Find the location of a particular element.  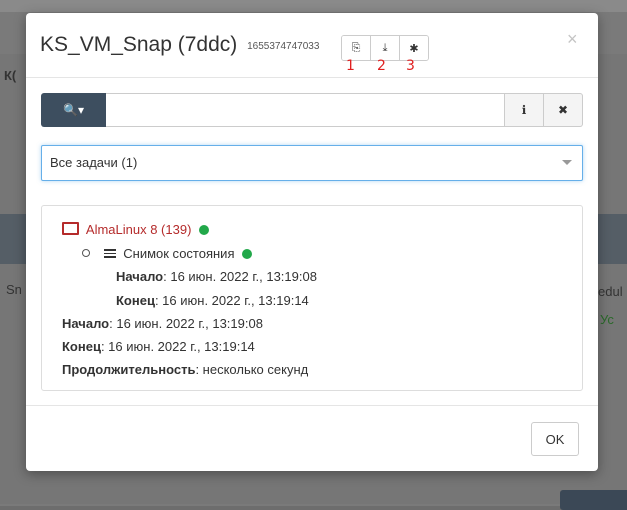

task-start: Начало: 16 июн. 2022 г., 13:19:08 is located at coordinates (162, 323).